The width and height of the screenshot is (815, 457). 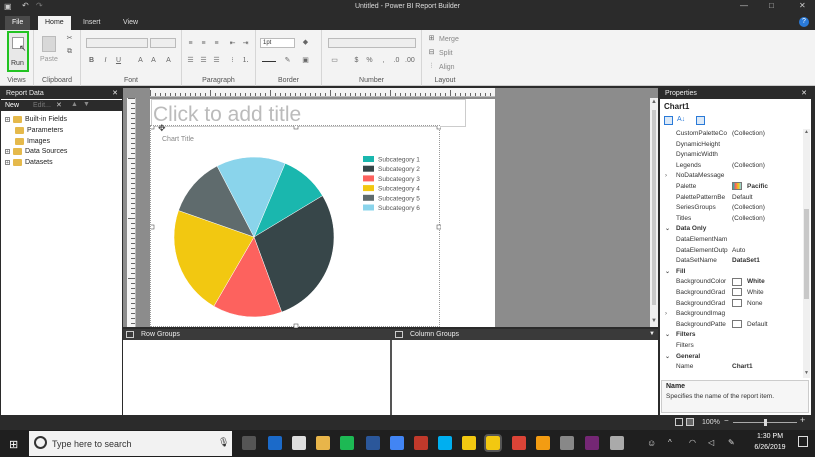 What do you see at coordinates (117, 43) in the screenshot?
I see `font-family-select` at bounding box center [117, 43].